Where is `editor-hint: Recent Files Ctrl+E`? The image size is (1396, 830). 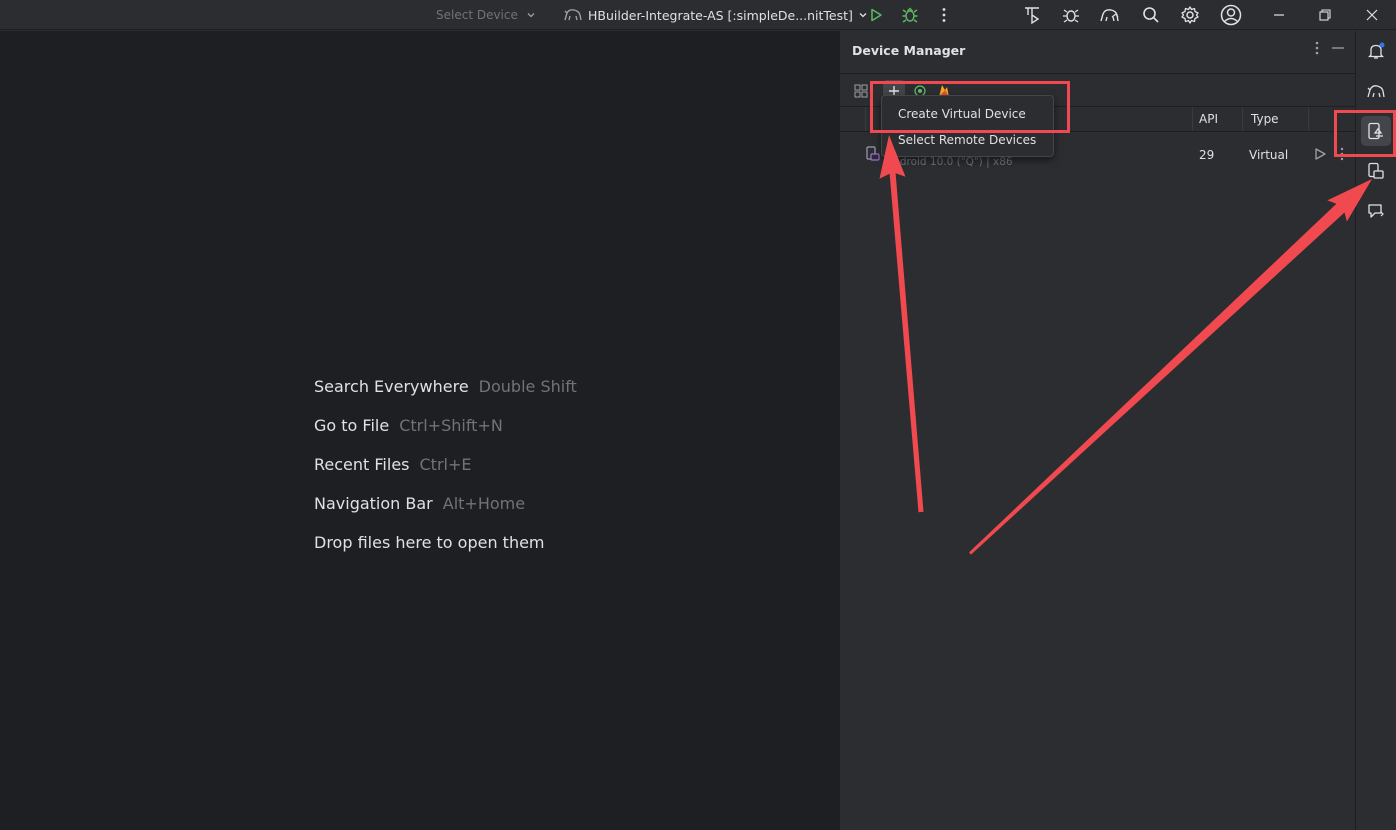
editor-hint: Recent Files Ctrl+E is located at coordinates (445, 464).